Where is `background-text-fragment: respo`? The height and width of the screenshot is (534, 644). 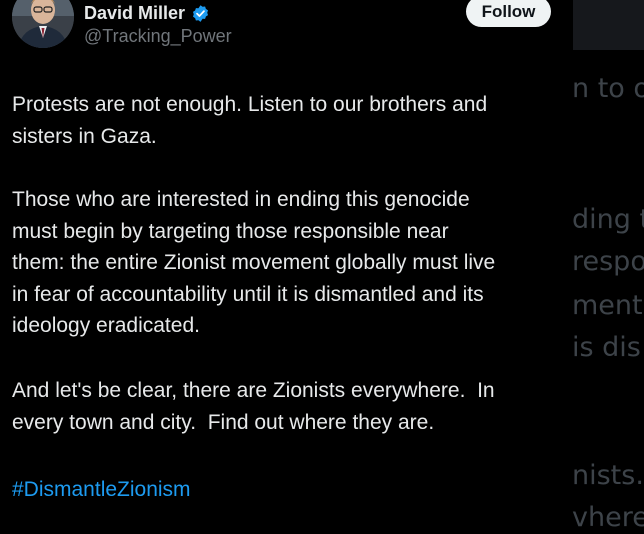 background-text-fragment: respo is located at coordinates (608, 261).